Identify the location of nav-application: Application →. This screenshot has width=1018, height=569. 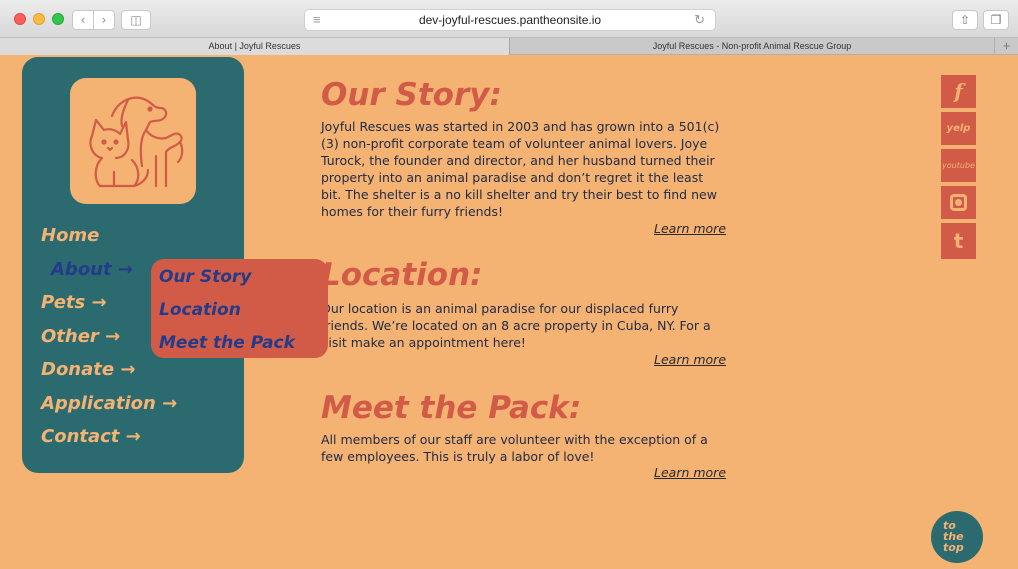
(109, 403).